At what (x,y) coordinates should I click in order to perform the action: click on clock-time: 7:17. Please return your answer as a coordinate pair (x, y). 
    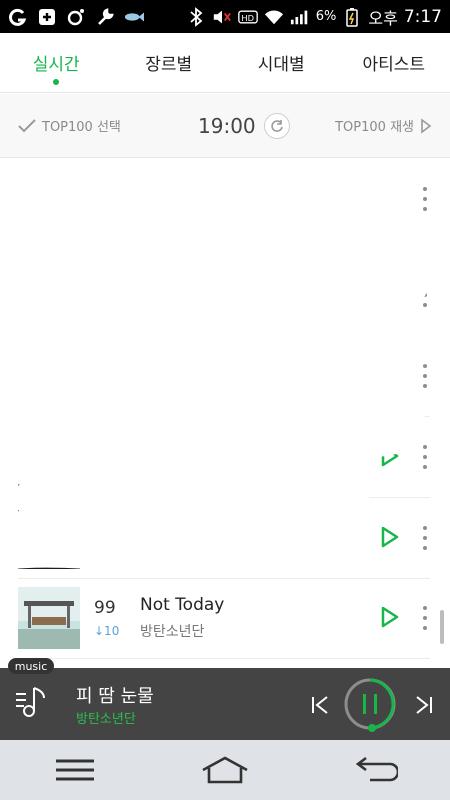
    Looking at the image, I should click on (422, 16).